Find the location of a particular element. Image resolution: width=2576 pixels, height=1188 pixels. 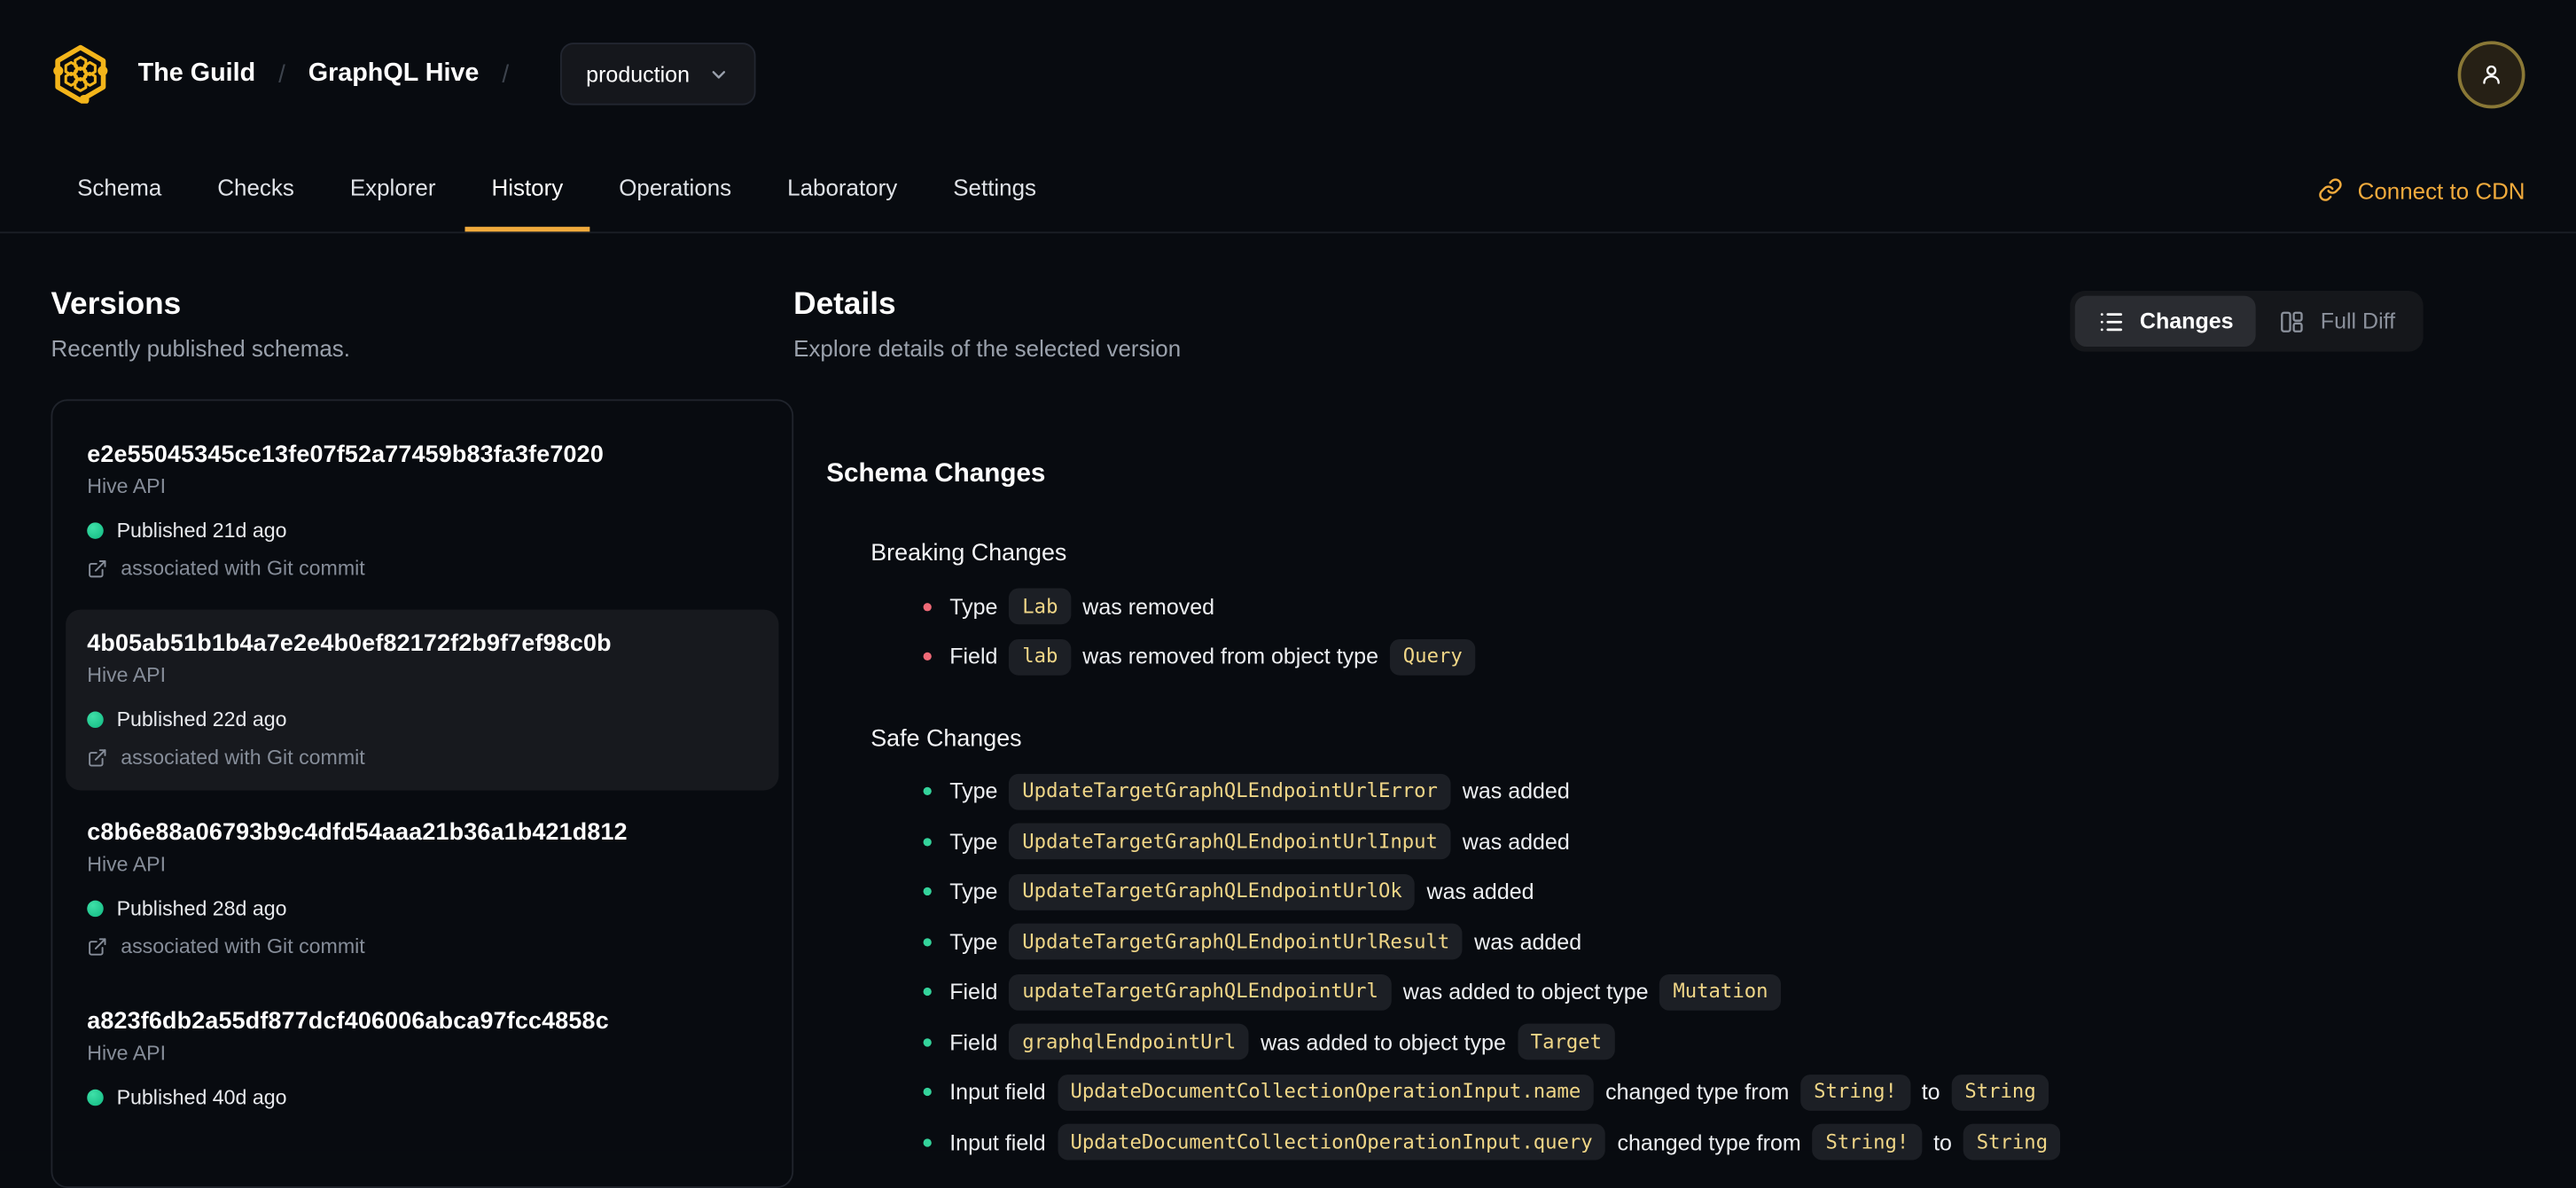

breaking-changes-title: Breaking Changes is located at coordinates (968, 554).